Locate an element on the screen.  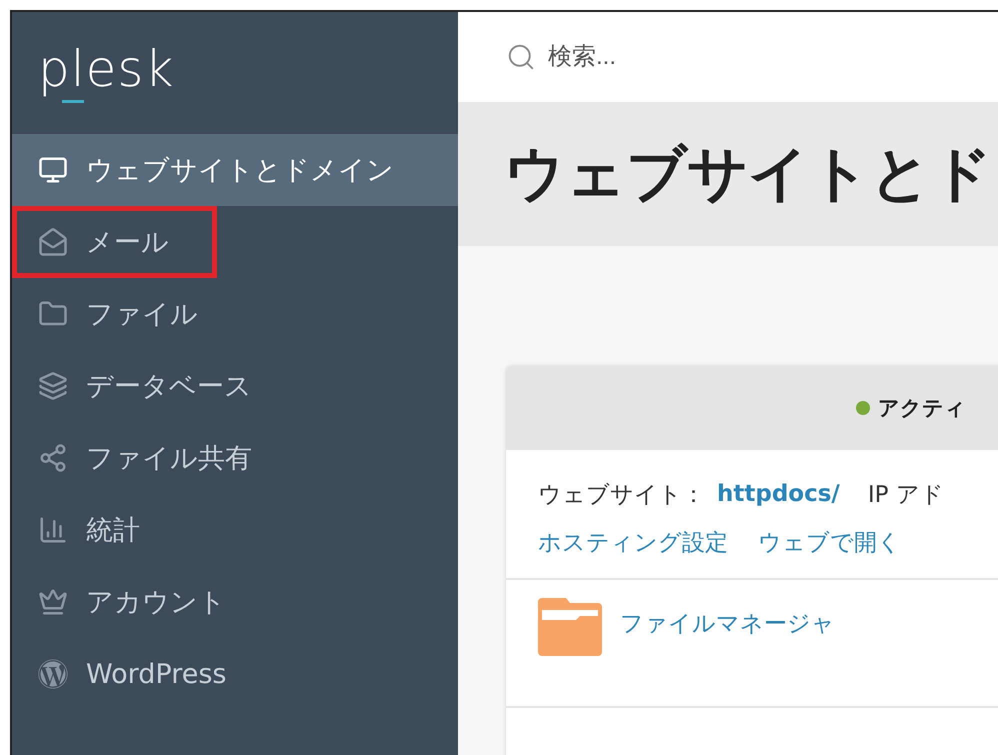
sidebar-item: 統計 is located at coordinates (235, 530).